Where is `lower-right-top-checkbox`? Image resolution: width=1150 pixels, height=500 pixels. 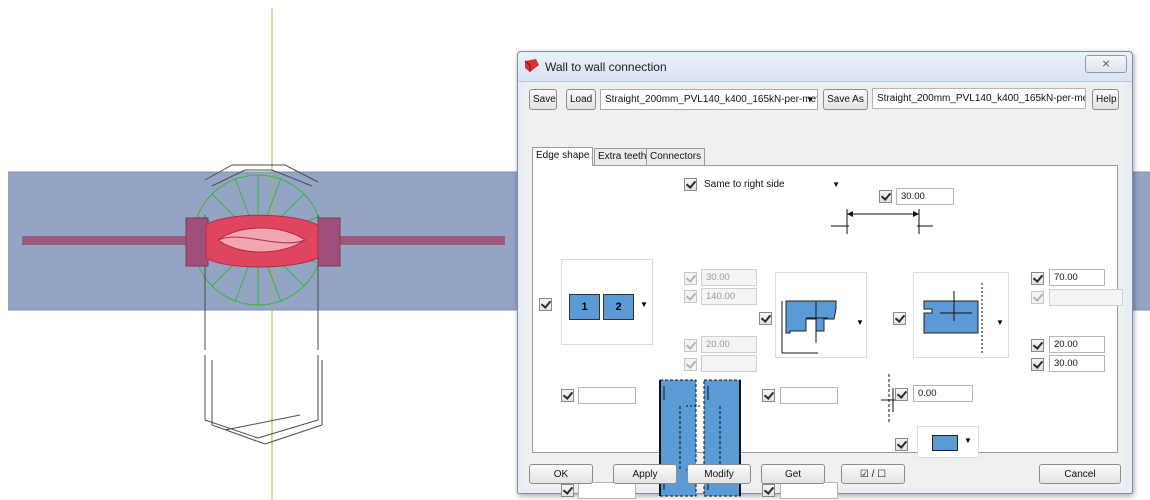
lower-right-top-checkbox is located at coordinates (768, 395).